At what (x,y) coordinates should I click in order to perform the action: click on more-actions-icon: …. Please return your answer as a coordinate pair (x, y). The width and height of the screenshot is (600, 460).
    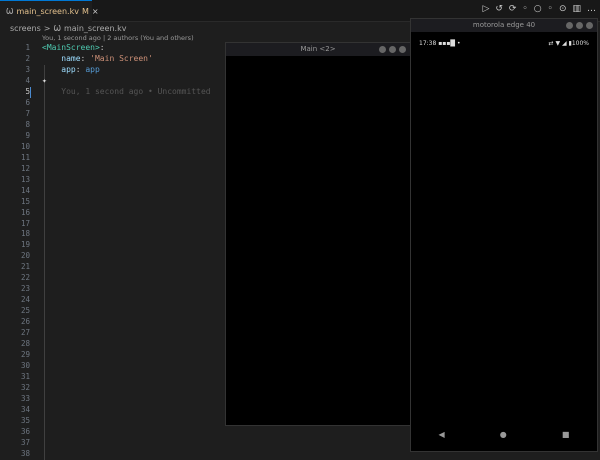
    Looking at the image, I should click on (591, 9).